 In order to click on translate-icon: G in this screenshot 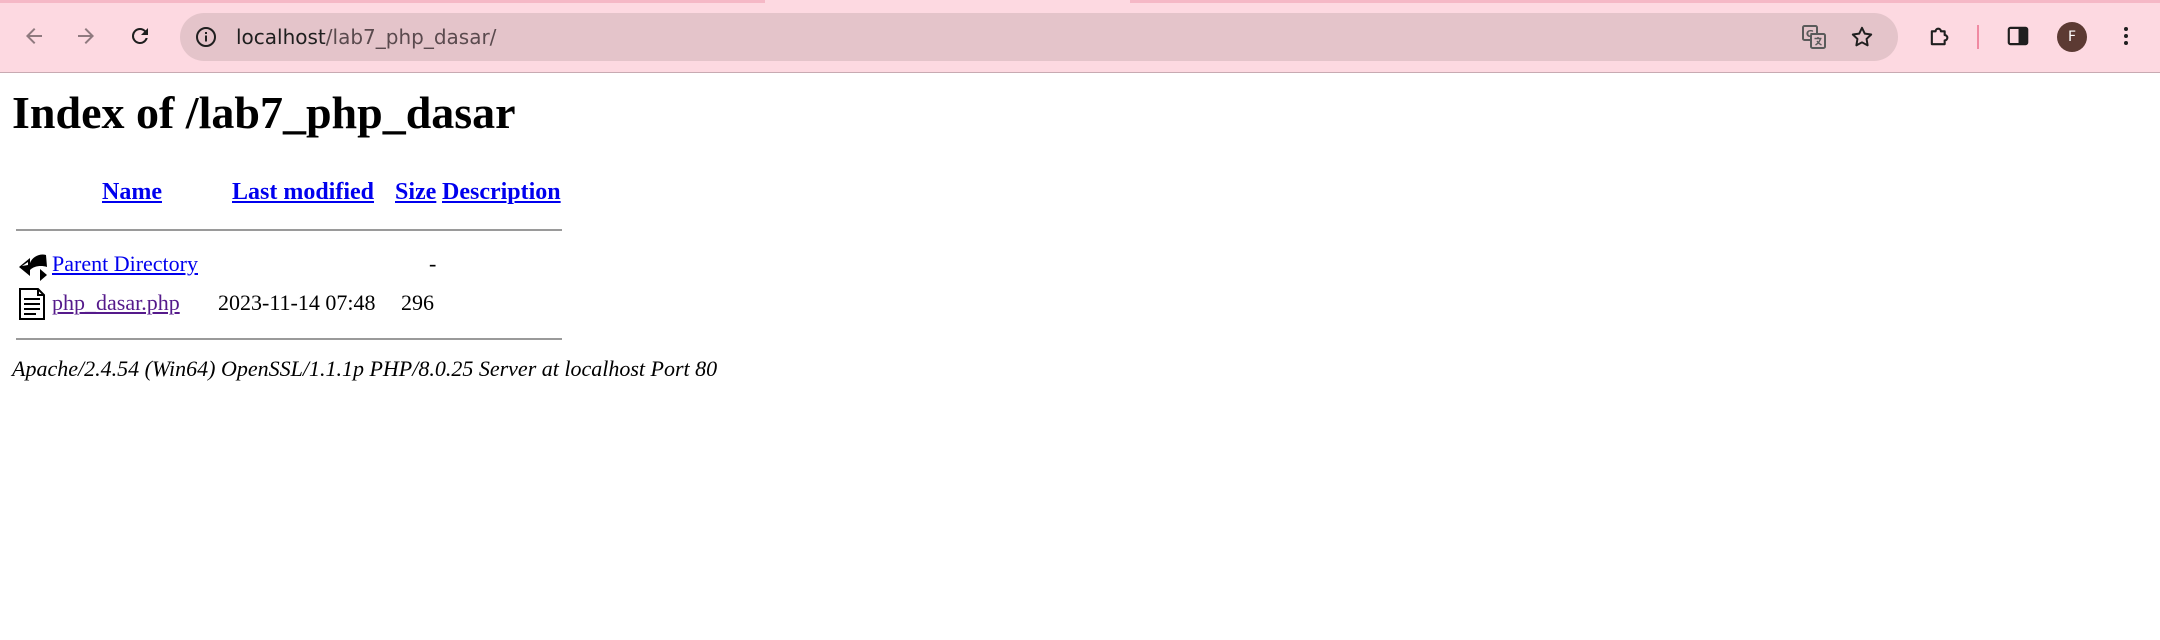, I will do `click(1814, 37)`.